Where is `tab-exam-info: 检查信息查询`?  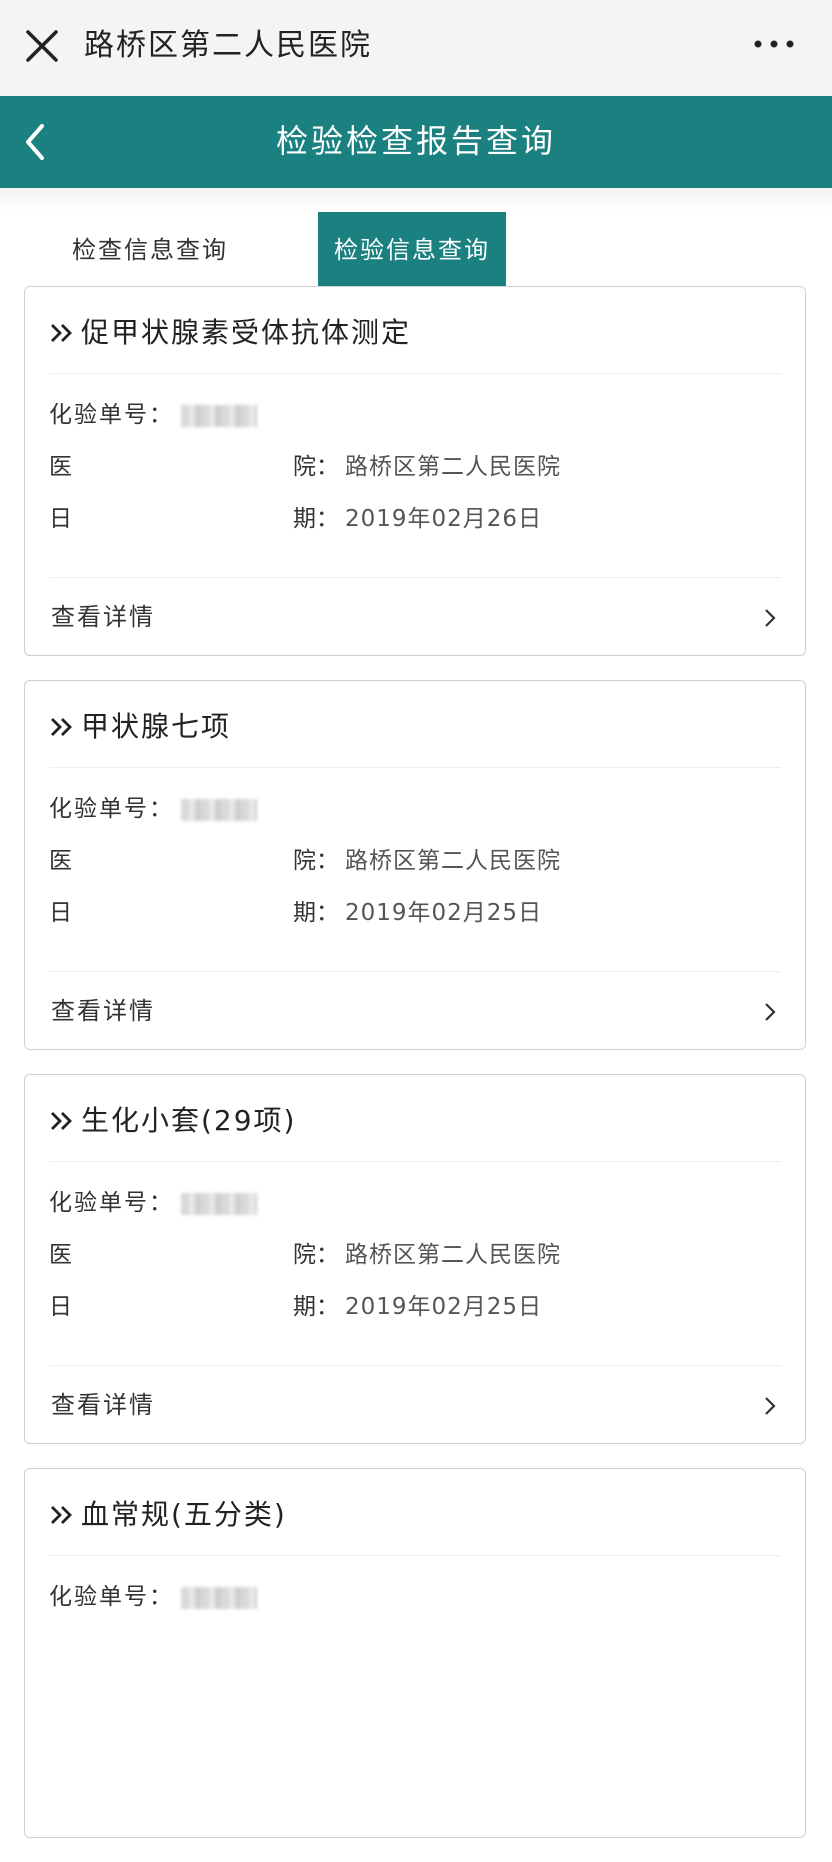
tab-exam-info: 检查信息查询 is located at coordinates (150, 250).